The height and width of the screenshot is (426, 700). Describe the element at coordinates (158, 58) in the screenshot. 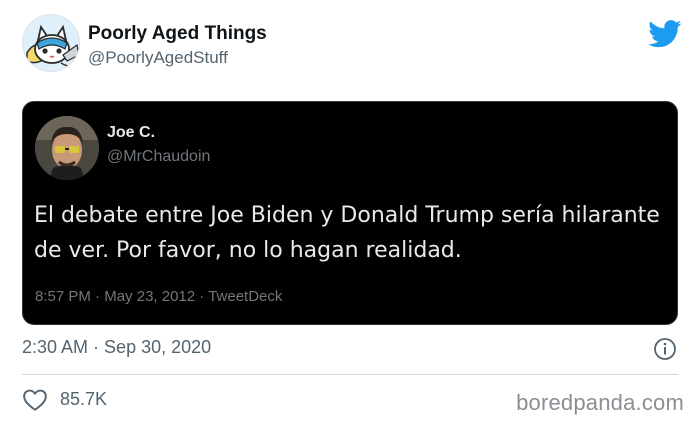

I see `account-handle: @PoorlyAgedStuff` at that location.